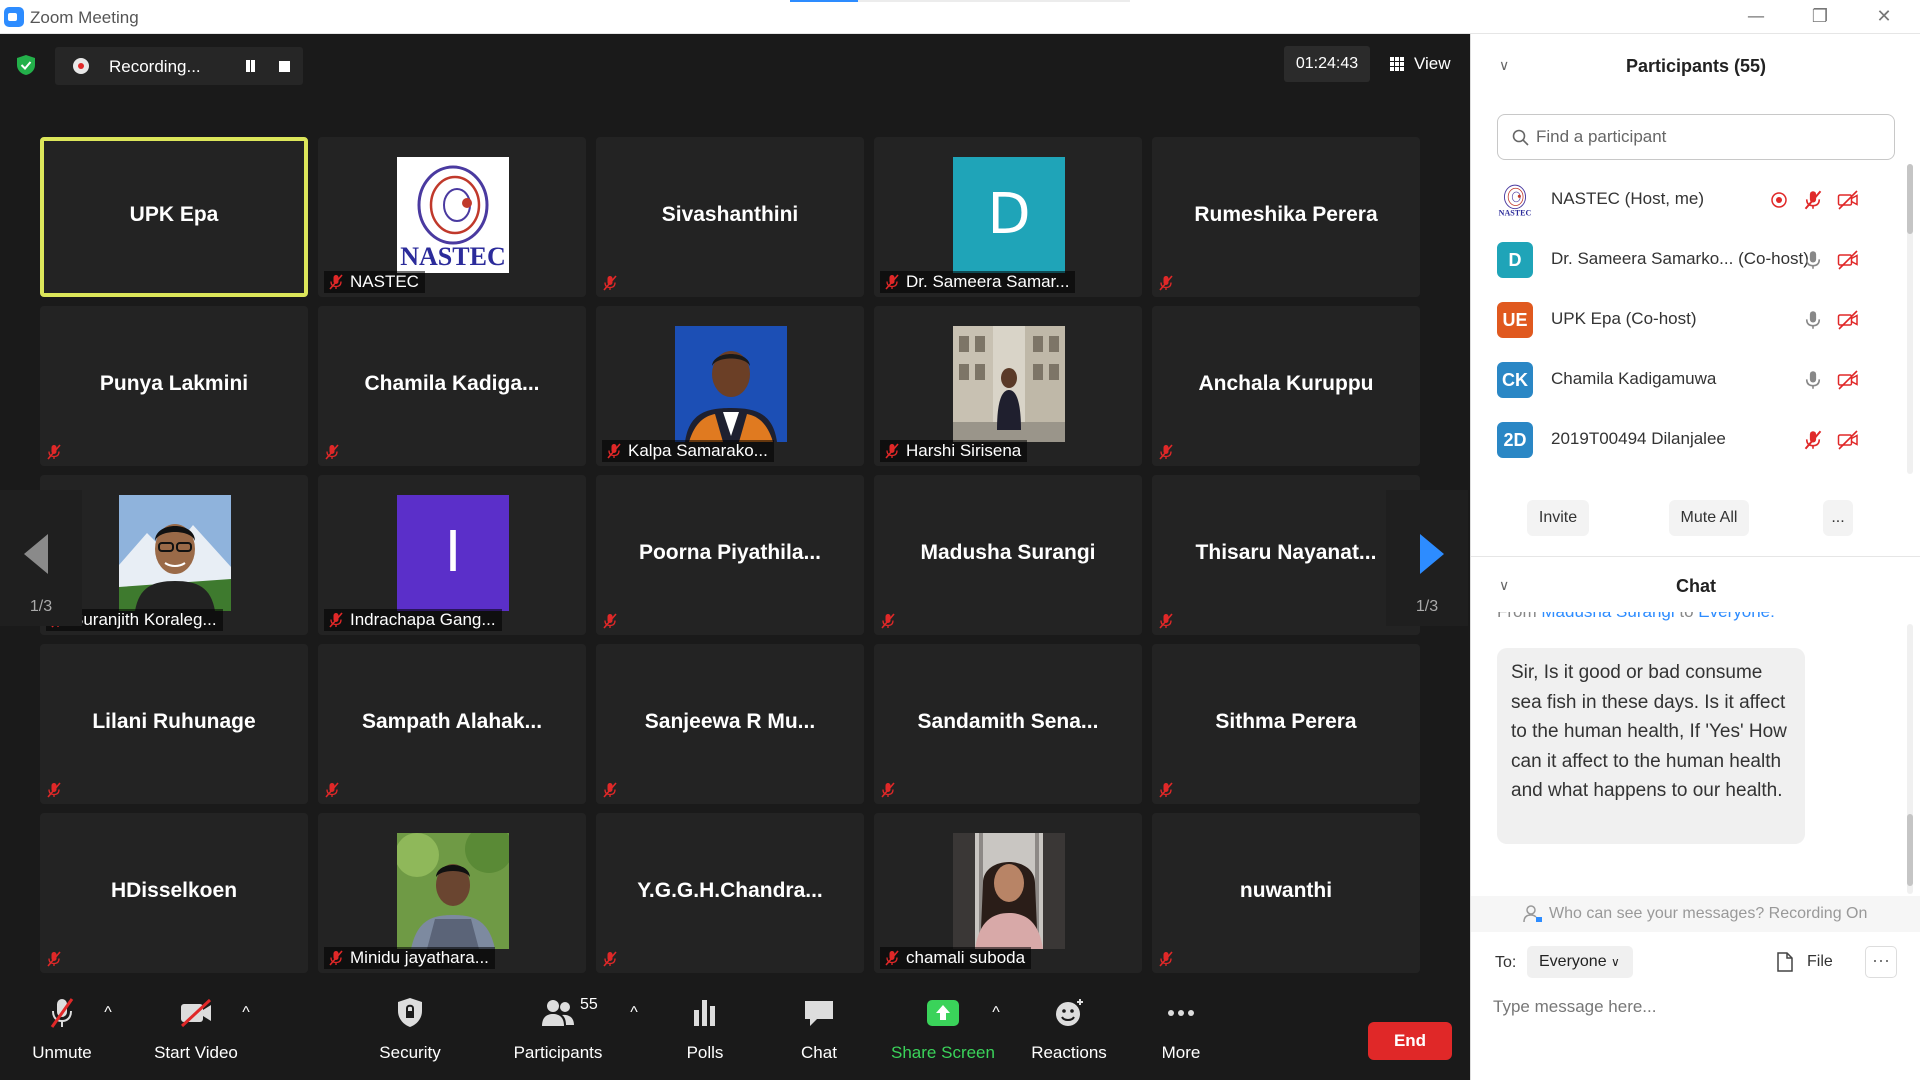 This screenshot has width=1920, height=1080. I want to click on minimize-button: —, so click(1756, 17).